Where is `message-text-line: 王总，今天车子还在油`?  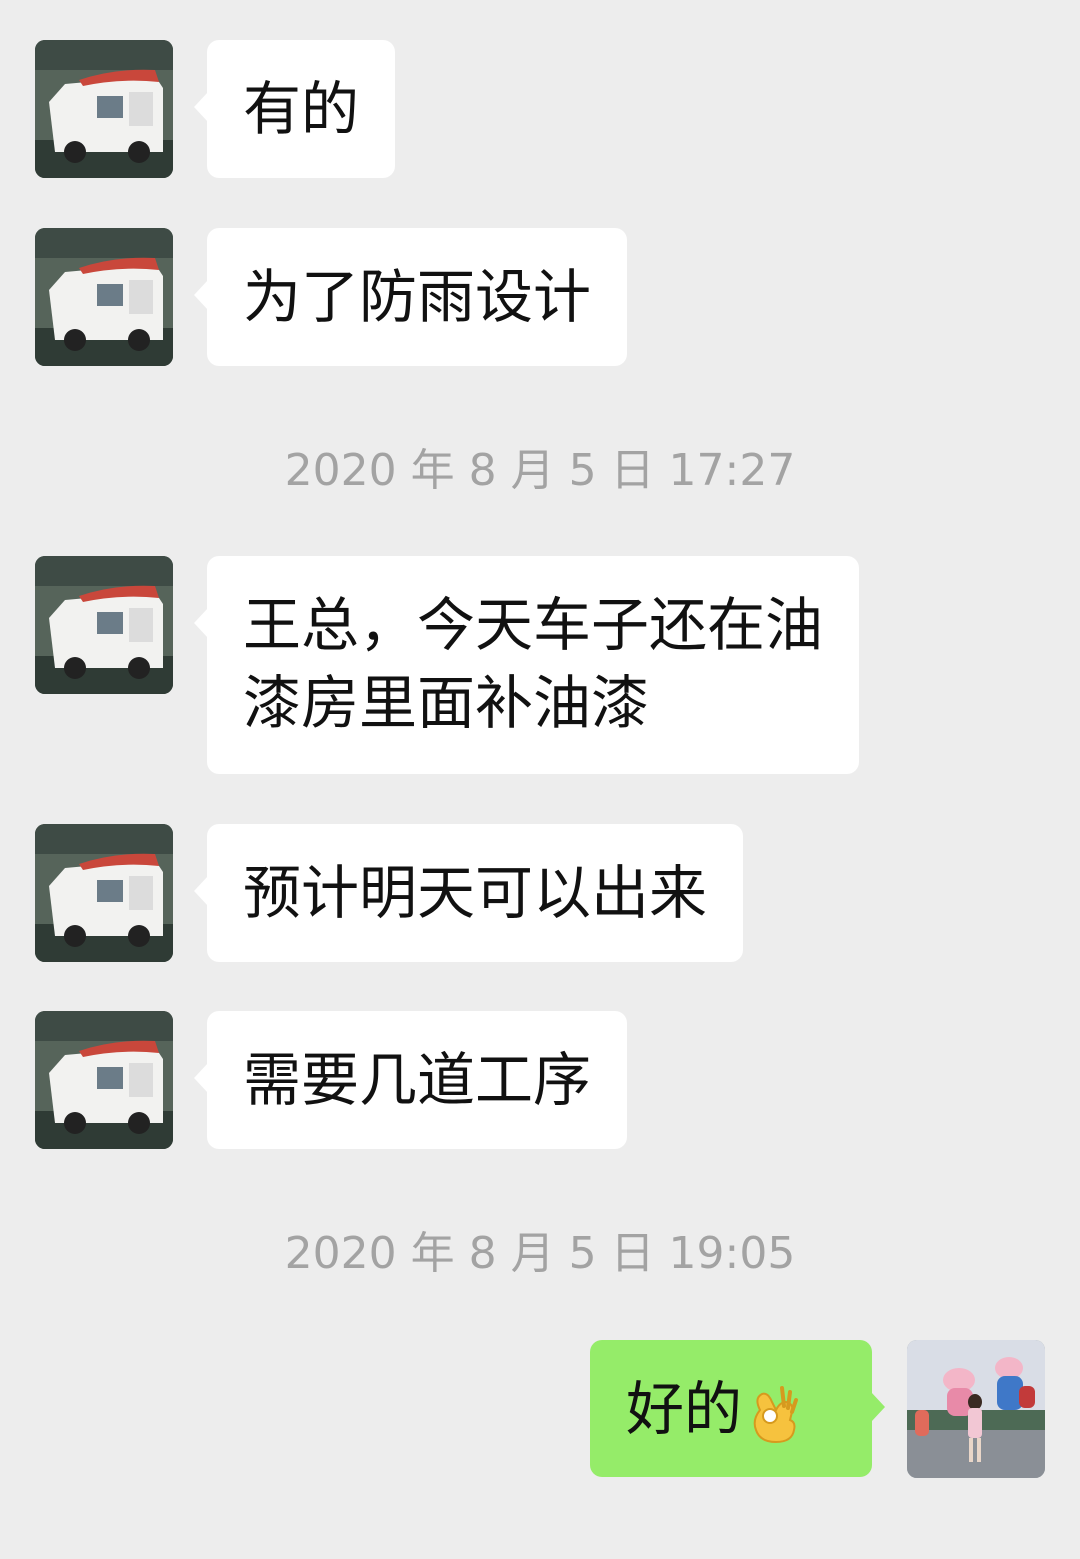
message-text-line: 王总，今天车子还在油 is located at coordinates (533, 625).